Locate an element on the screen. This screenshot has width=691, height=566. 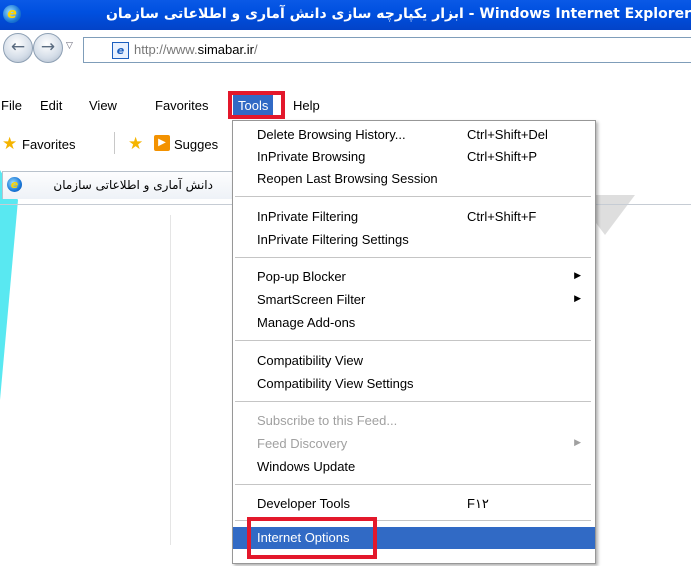
address-url: http://www.simabar.ir/ is located at coordinates (196, 49).